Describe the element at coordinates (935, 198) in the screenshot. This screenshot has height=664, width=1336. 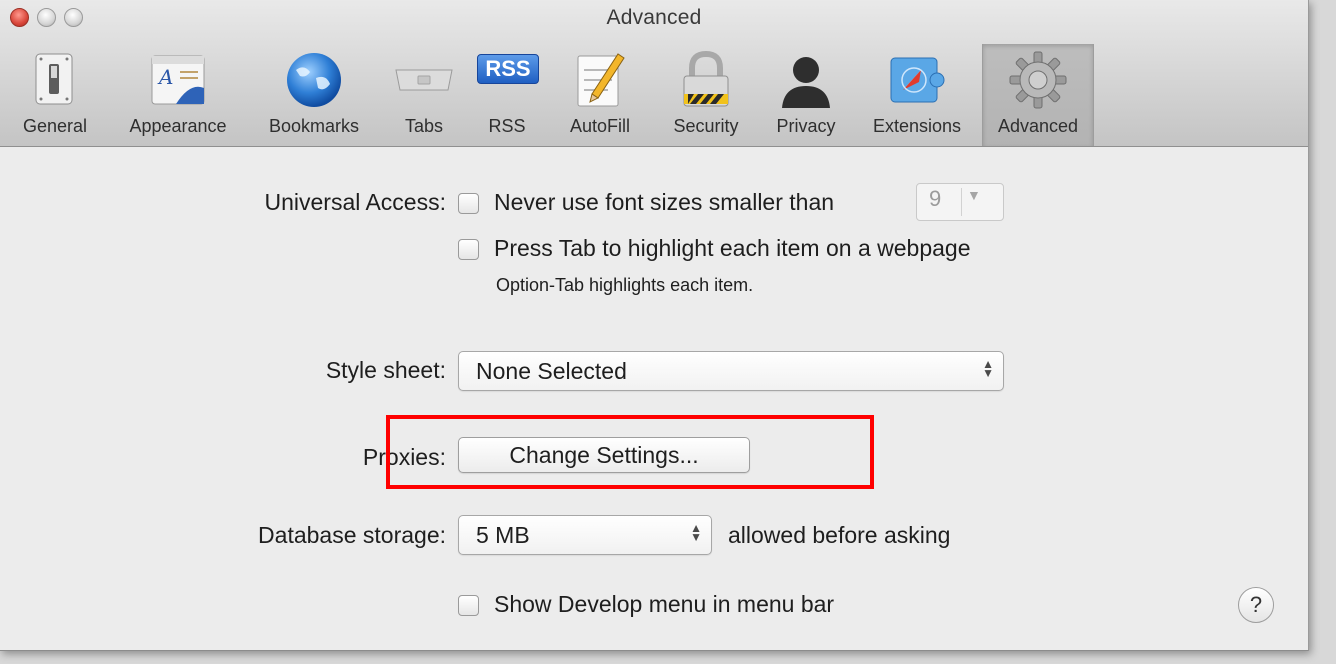
I see `min-font-size-value: 9` at that location.